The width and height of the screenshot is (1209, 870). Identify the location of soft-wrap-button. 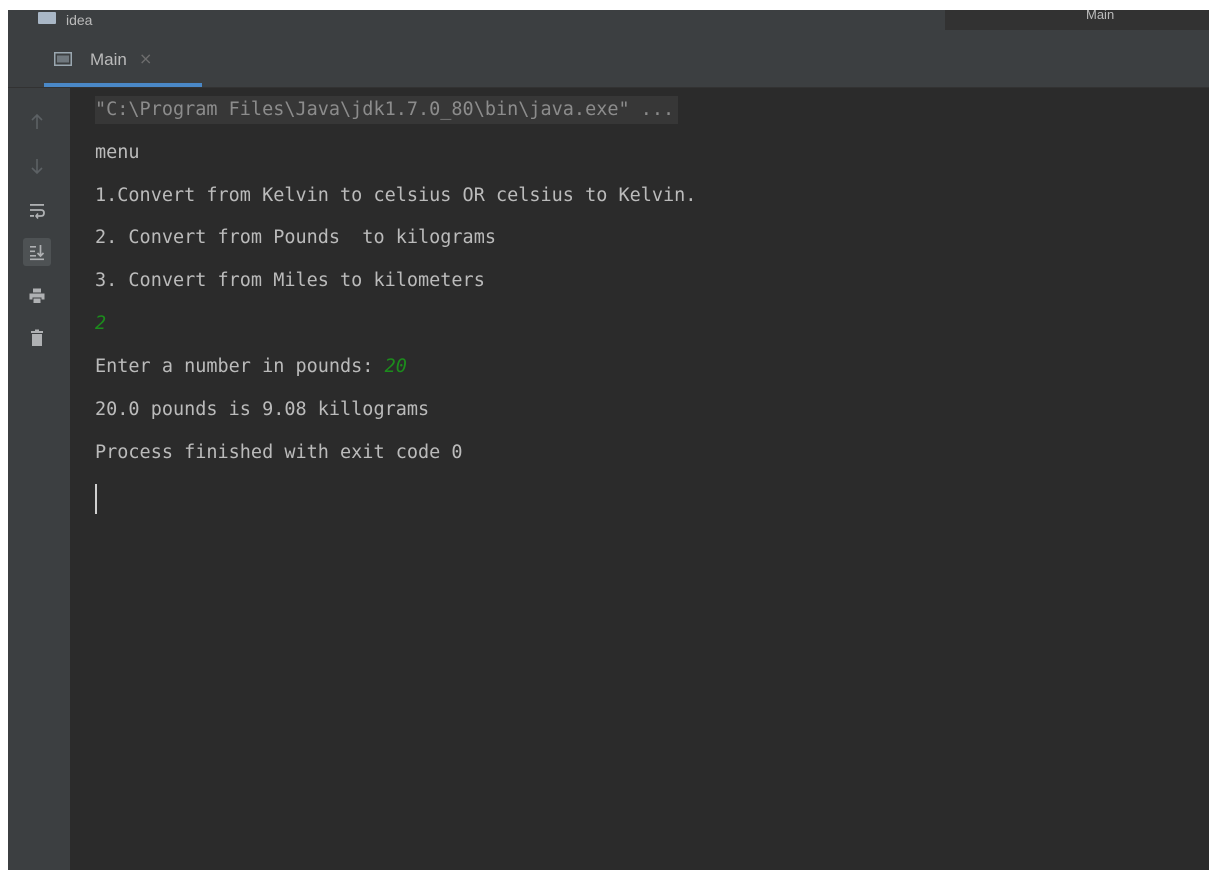
(37, 210).